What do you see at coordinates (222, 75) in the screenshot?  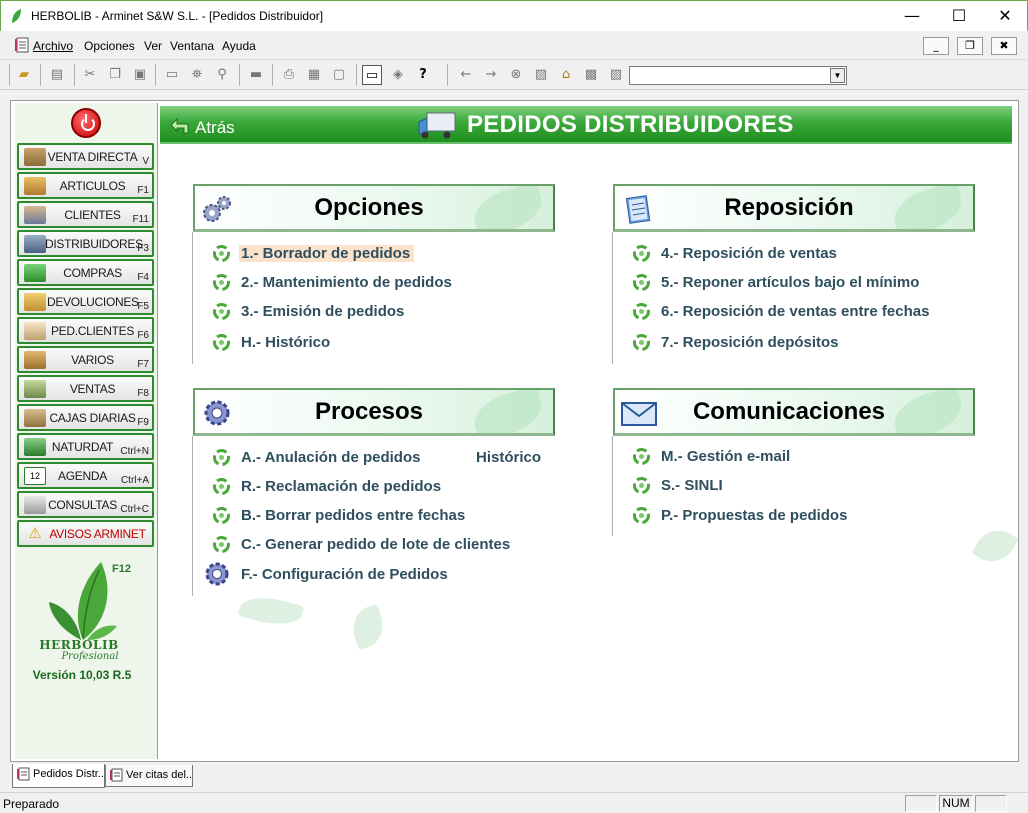 I see `zoom-icon: ⚲` at bounding box center [222, 75].